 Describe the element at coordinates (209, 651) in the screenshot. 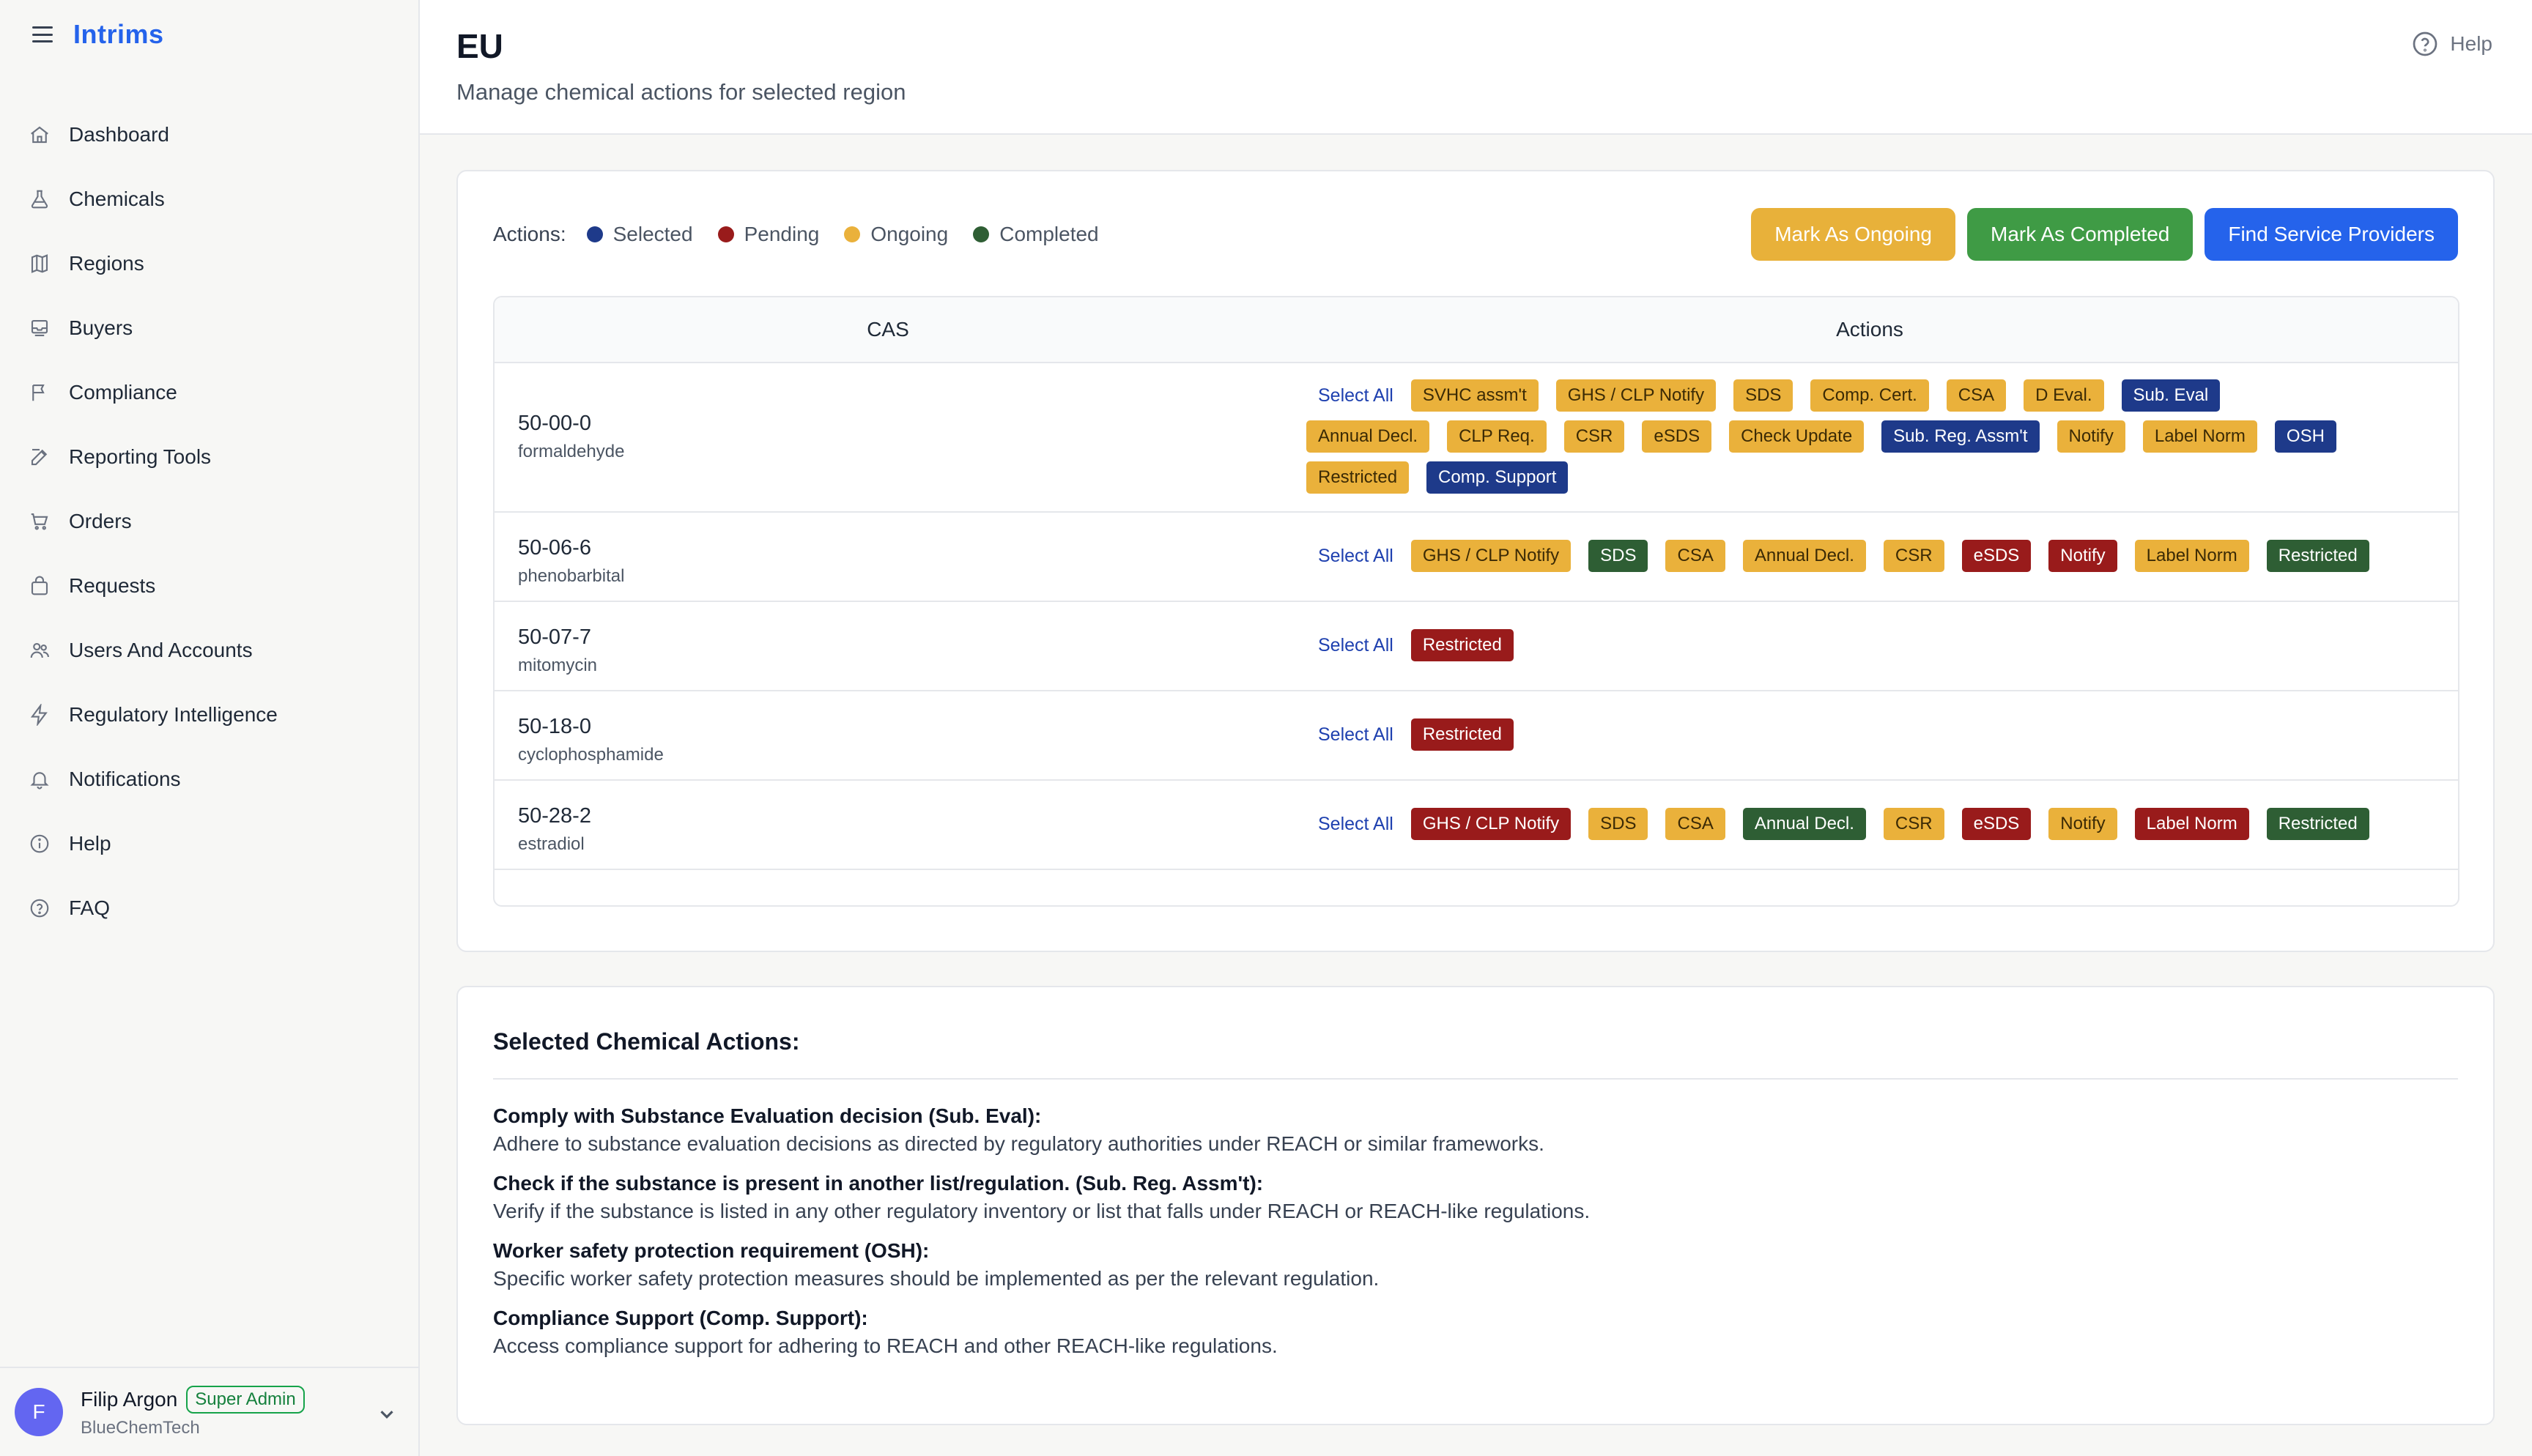

I see `sidebar-item-users-and-accounts: Users And Accounts` at that location.